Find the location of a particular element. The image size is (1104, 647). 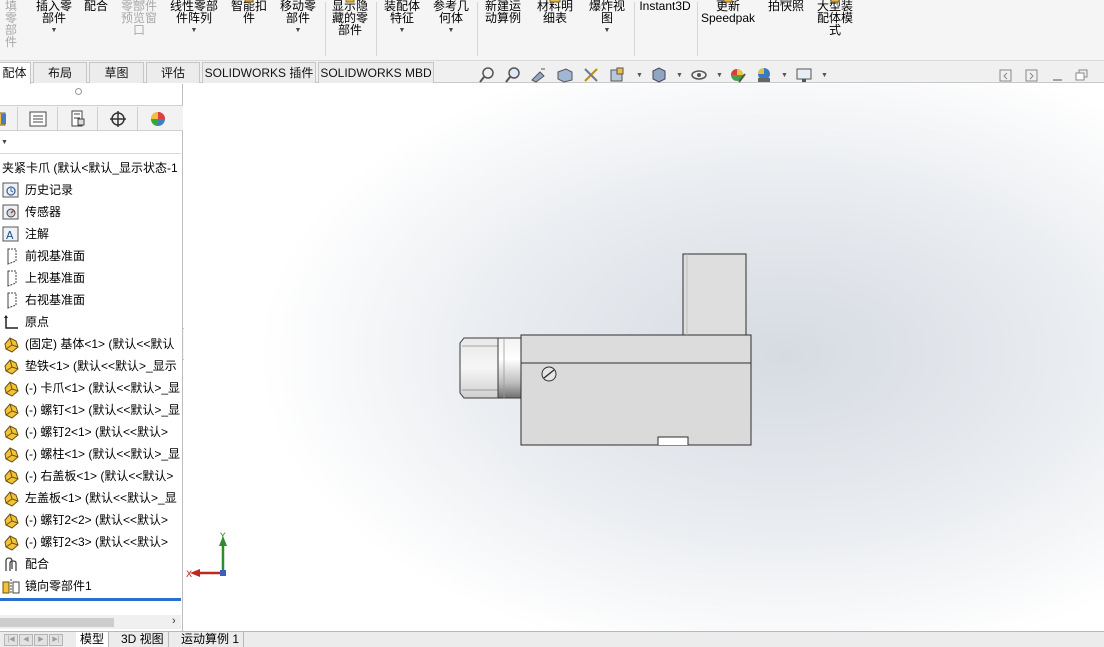

zoom-to-fit-icon is located at coordinates (488, 75).